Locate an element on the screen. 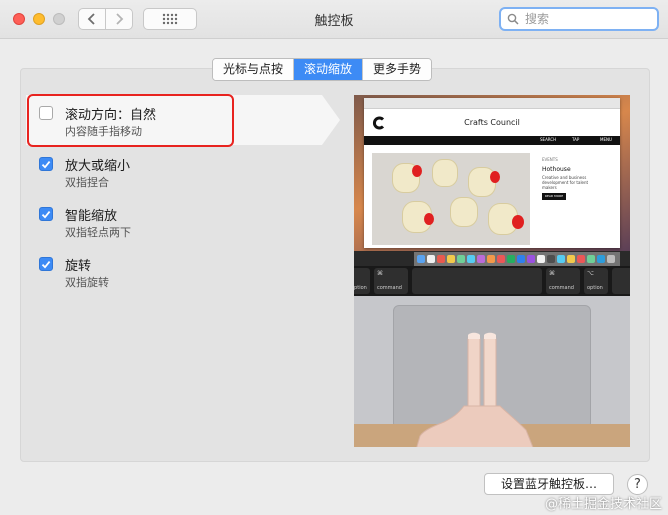 The image size is (668, 515). key-option-right: ⌥ option is located at coordinates (596, 281).